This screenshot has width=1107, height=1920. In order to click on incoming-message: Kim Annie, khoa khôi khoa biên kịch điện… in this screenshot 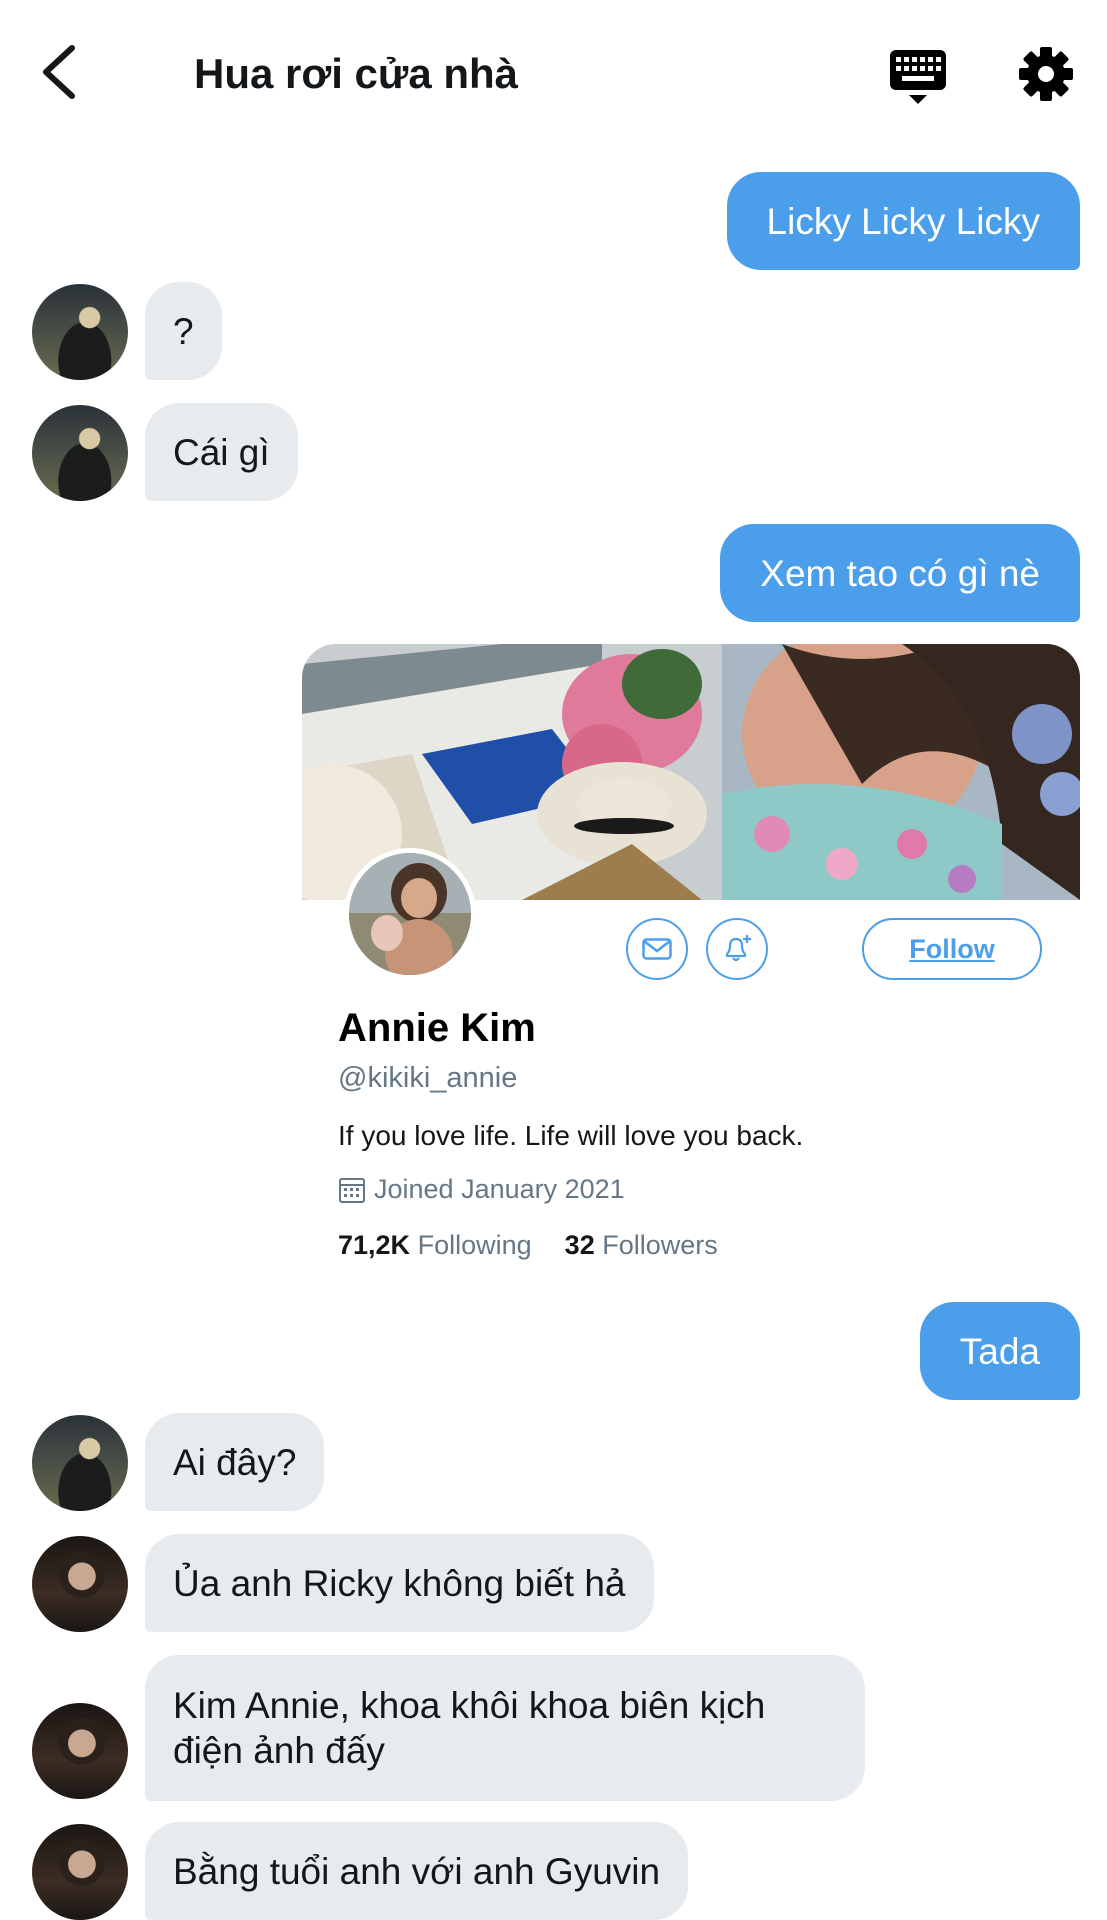, I will do `click(505, 1728)`.